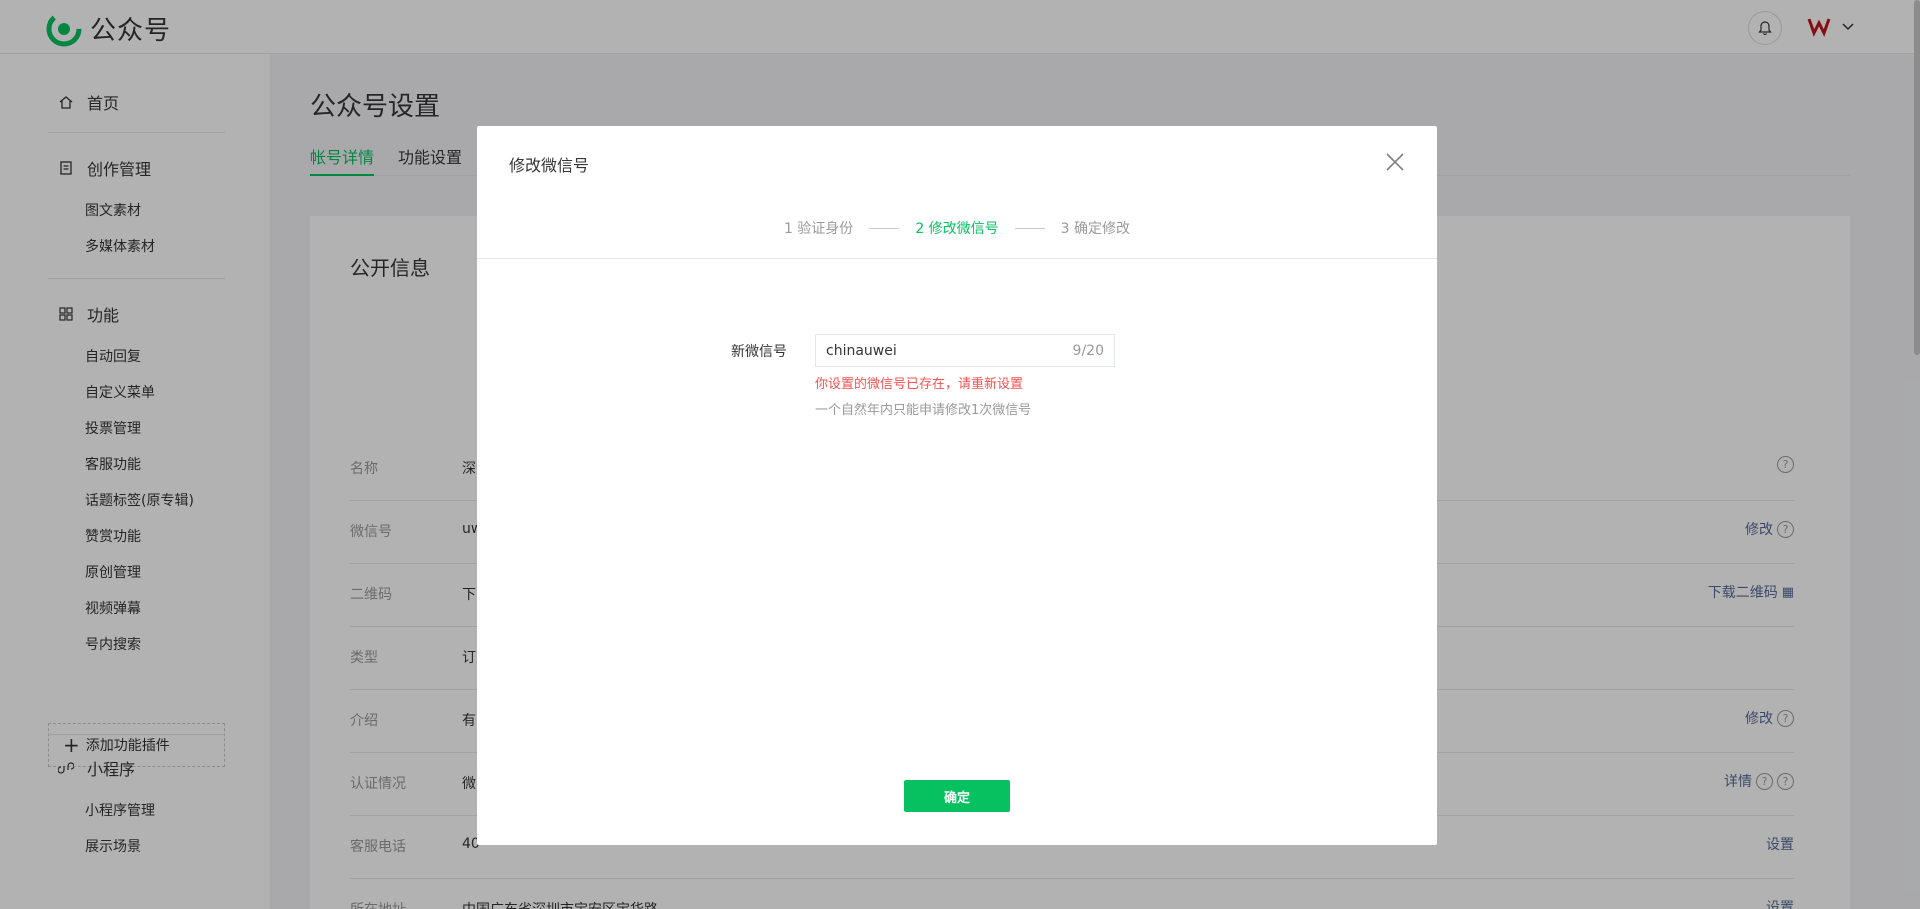 Image resolution: width=1920 pixels, height=909 pixels. What do you see at coordinates (759, 352) in the screenshot?
I see `new-wechat-id-label: 新微信号` at bounding box center [759, 352].